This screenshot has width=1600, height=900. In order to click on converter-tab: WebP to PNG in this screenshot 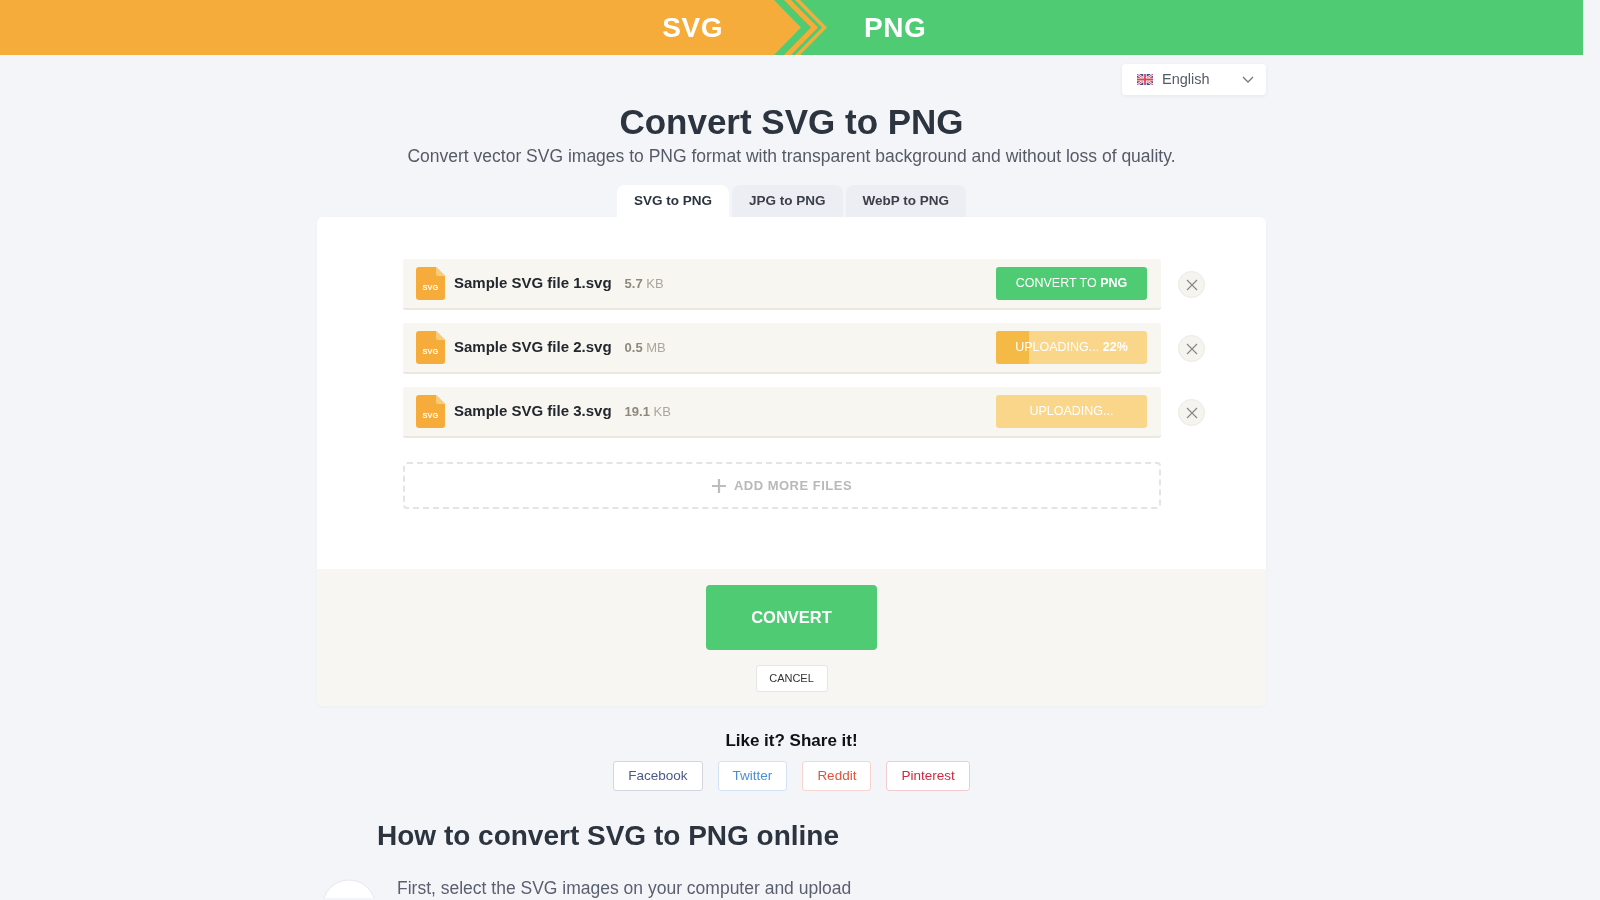, I will do `click(905, 201)`.